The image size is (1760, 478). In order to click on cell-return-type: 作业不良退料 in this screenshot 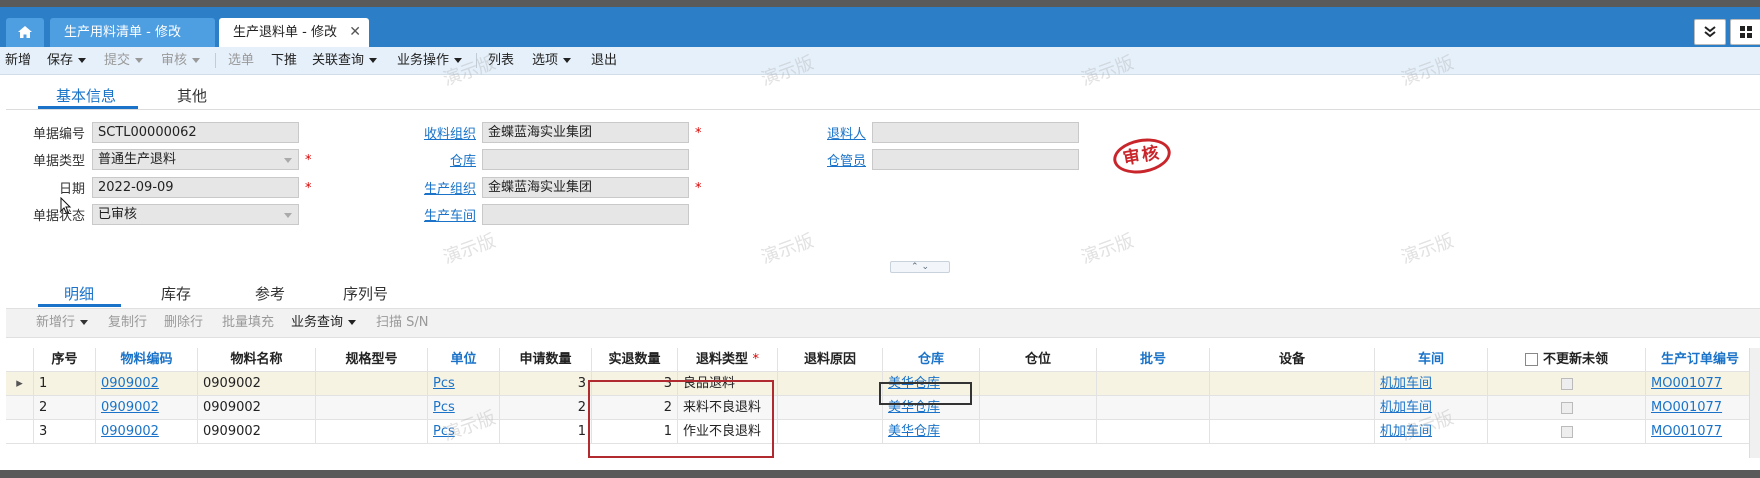, I will do `click(728, 432)`.